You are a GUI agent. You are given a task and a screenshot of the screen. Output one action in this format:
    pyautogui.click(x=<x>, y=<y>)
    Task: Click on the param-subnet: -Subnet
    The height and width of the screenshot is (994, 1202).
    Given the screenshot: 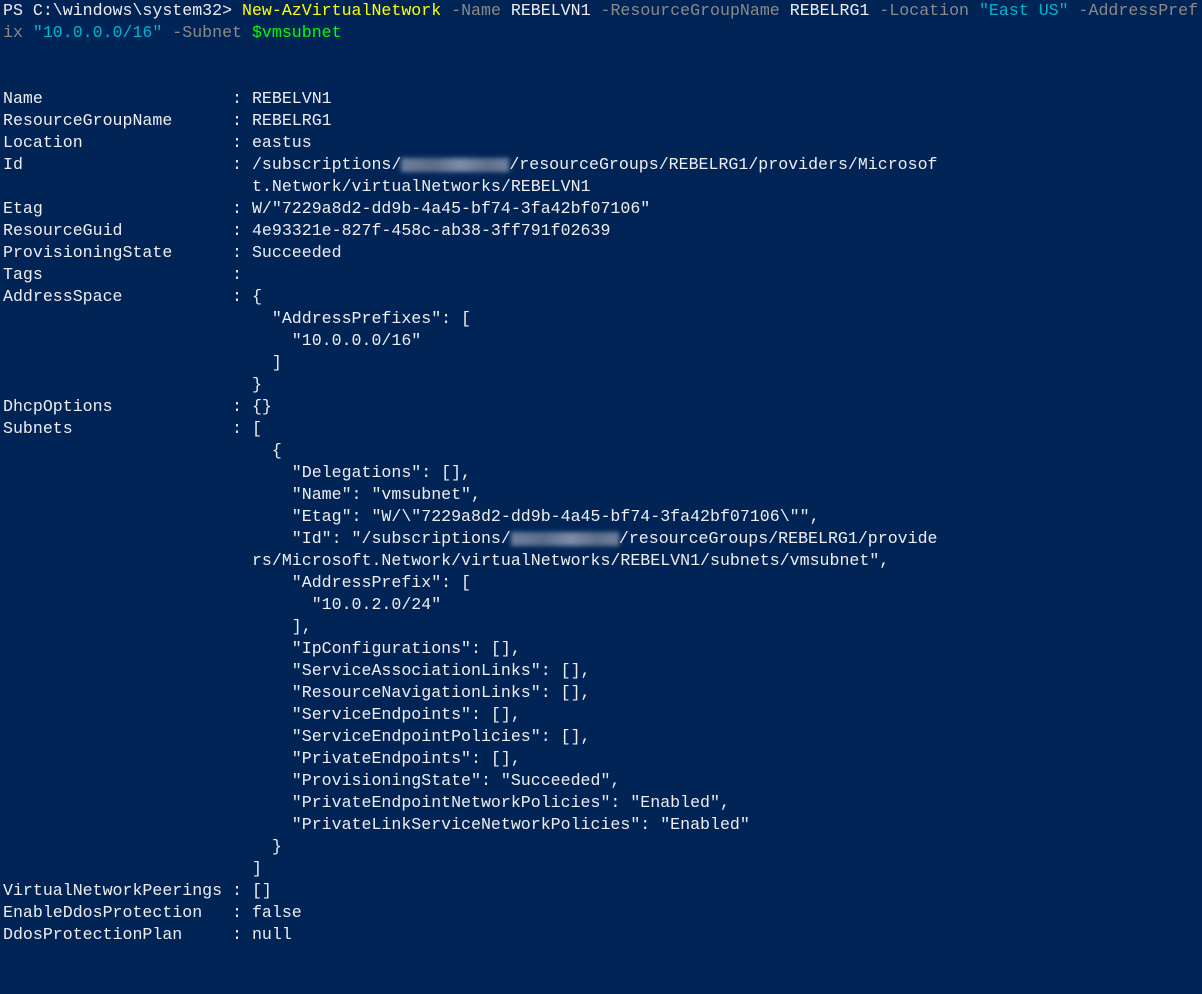 What is the action you would take?
    pyautogui.click(x=207, y=32)
    